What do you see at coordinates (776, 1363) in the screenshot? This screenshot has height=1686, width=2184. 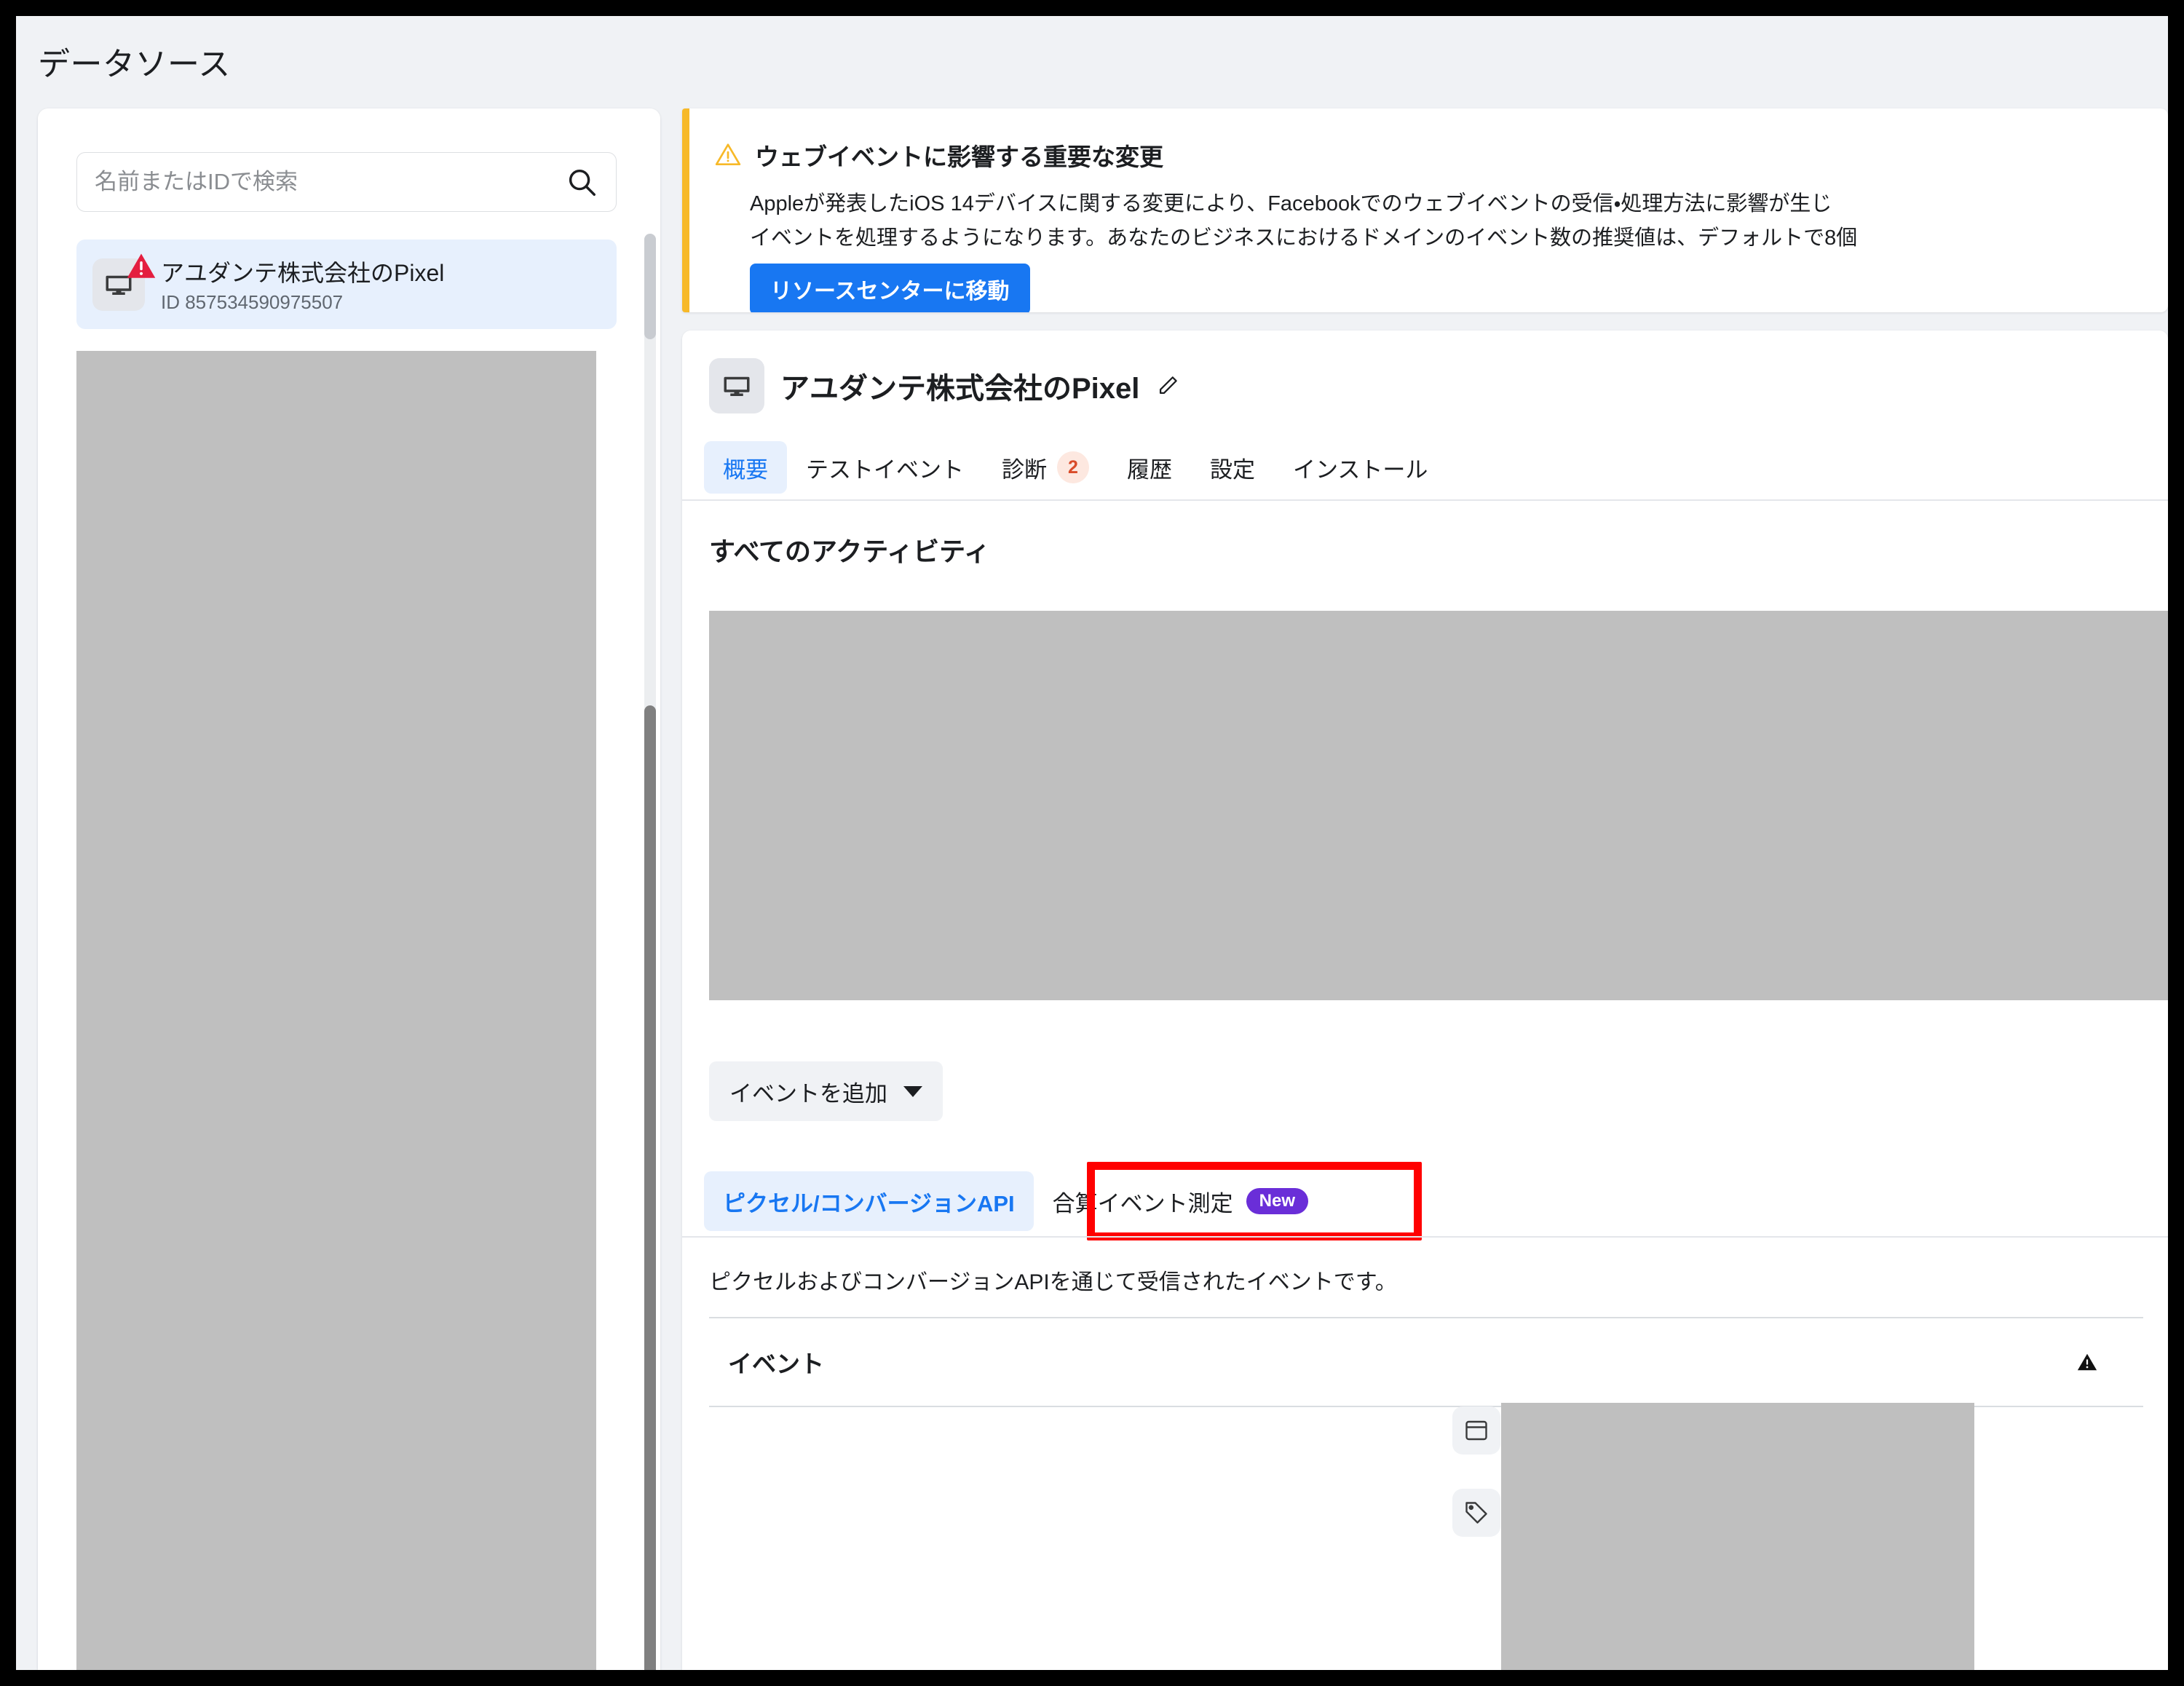 I see `column-header-event: イベント` at bounding box center [776, 1363].